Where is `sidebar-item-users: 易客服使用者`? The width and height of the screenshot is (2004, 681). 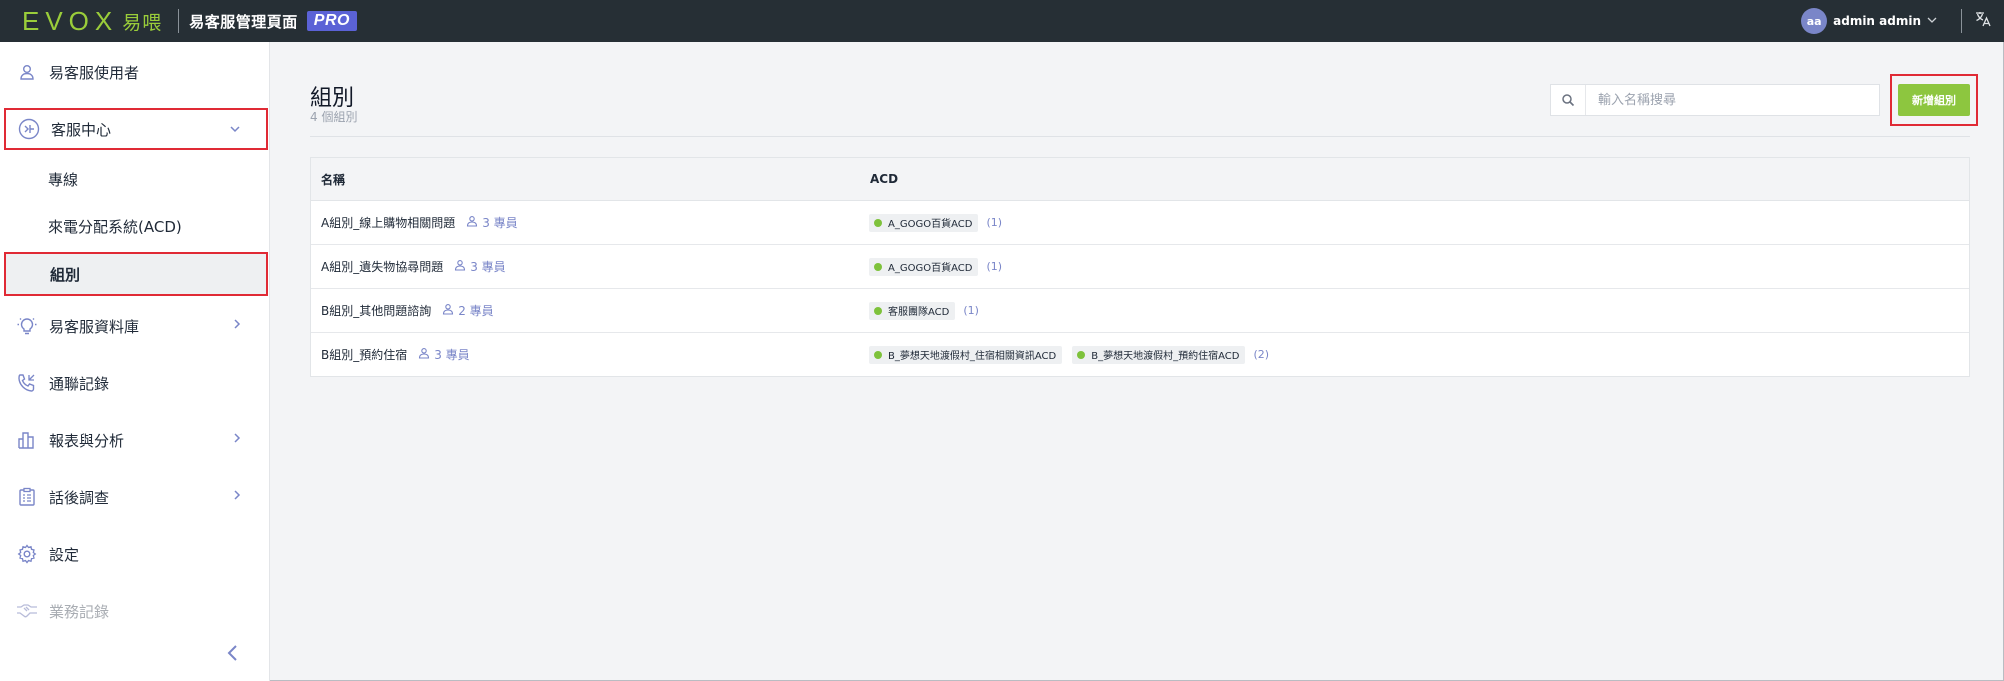 sidebar-item-users: 易客服使用者 is located at coordinates (136, 72).